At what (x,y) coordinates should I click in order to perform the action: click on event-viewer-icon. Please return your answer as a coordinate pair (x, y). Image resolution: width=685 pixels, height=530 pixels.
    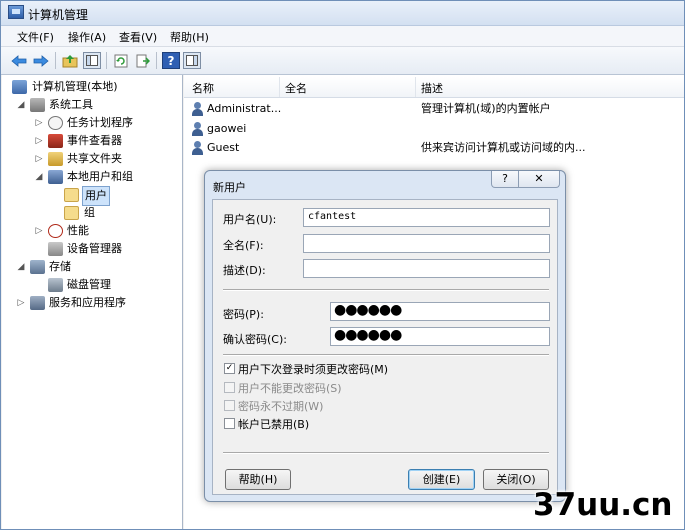
    Looking at the image, I should click on (55, 141).